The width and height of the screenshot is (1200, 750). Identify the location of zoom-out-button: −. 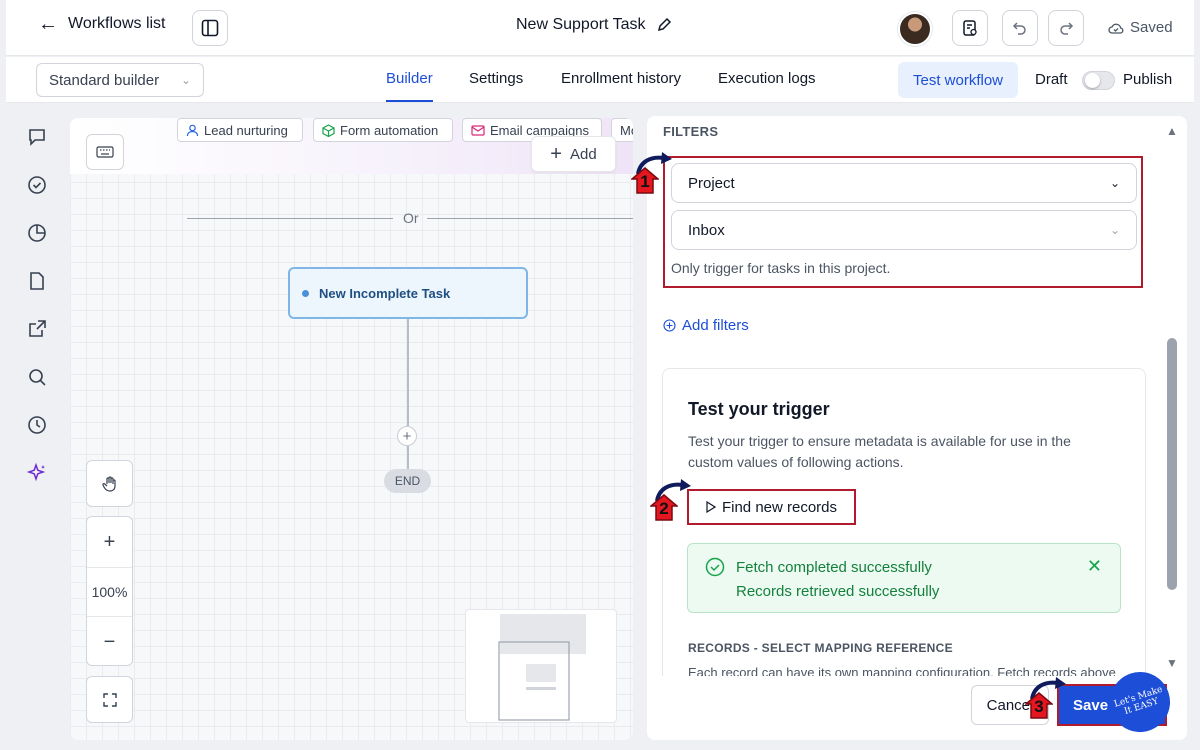
(109, 642).